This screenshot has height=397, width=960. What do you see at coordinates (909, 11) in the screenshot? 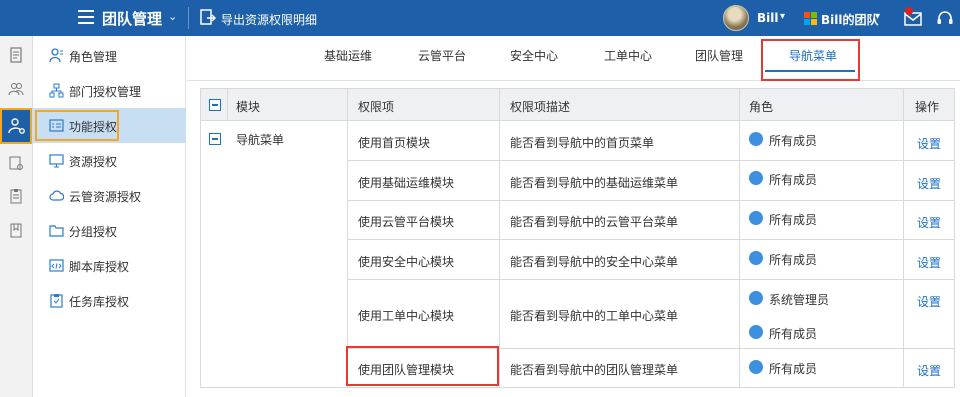
I see `notification-dot` at bounding box center [909, 11].